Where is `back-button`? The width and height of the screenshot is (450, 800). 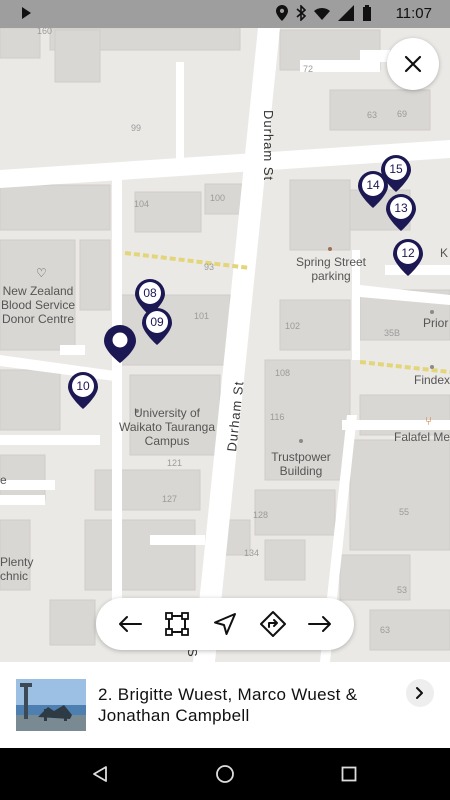 back-button is located at coordinates (100, 774).